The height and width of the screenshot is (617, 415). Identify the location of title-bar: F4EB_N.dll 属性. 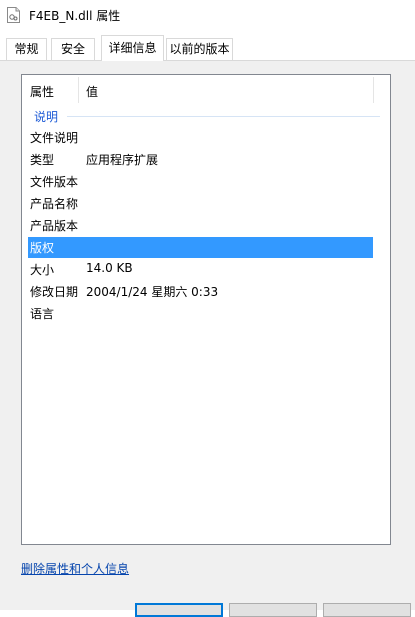
(207, 15).